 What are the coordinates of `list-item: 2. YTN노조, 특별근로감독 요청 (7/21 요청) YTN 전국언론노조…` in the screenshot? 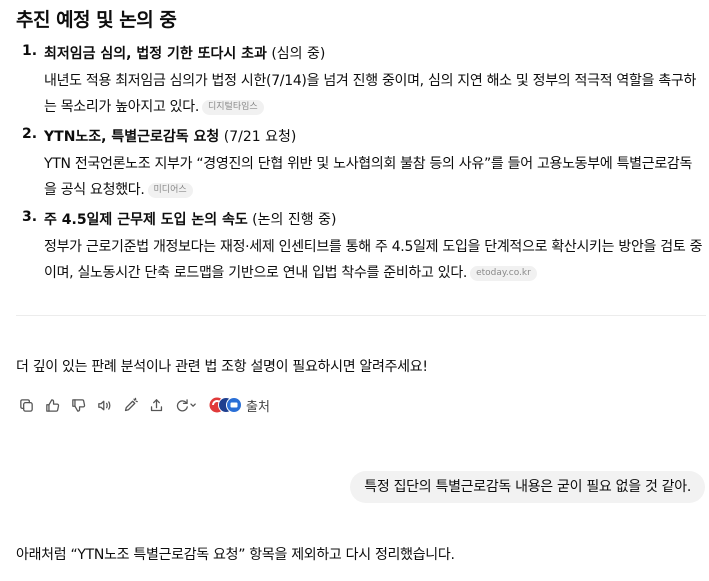 It's located at (362, 162).